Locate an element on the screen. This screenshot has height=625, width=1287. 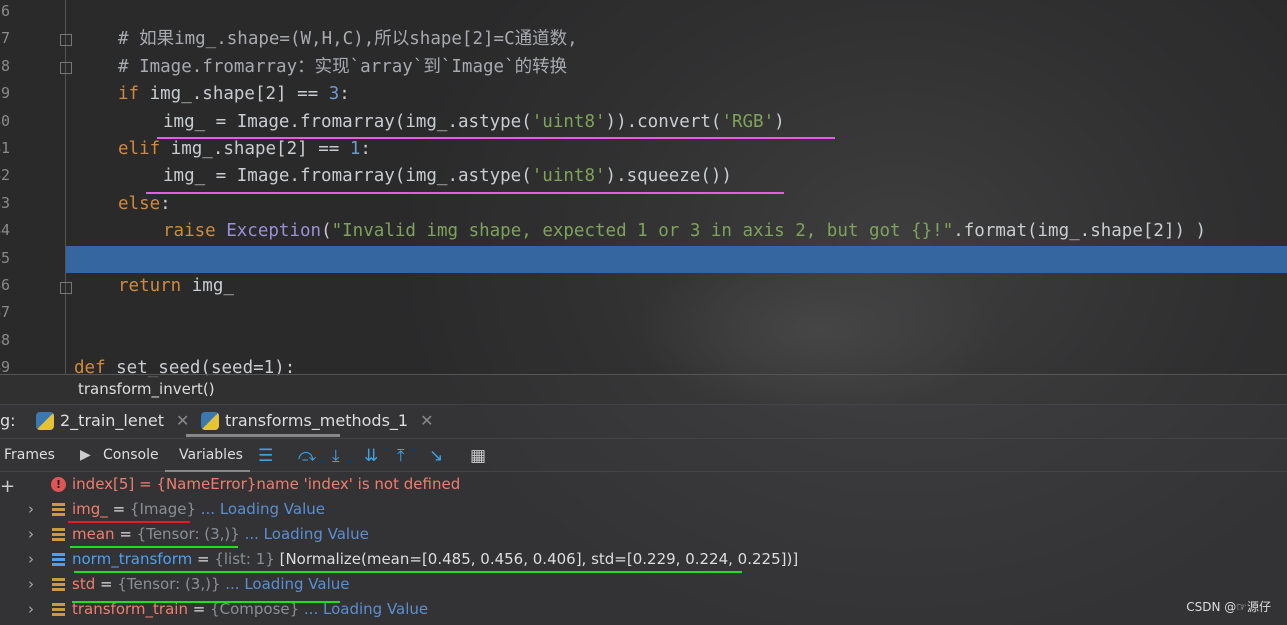
code-token: # Image.fromarray：实现`array`到`Image`的转换 is located at coordinates (343, 66).